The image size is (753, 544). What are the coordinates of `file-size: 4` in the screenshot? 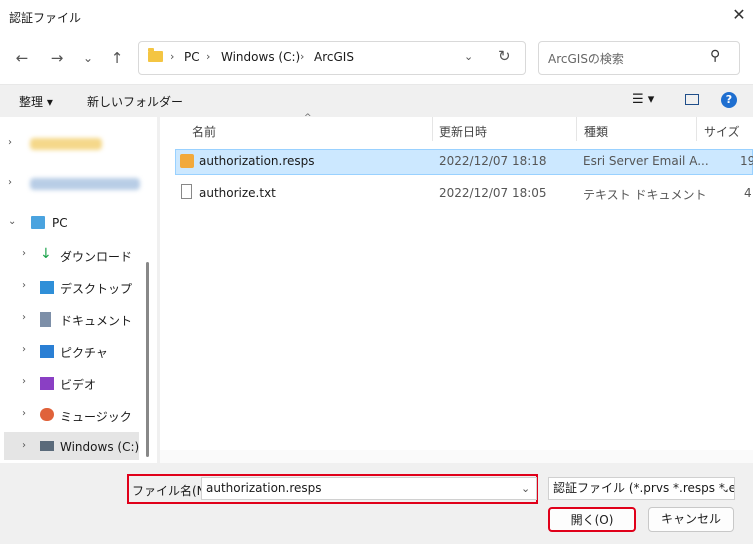 It's located at (748, 193).